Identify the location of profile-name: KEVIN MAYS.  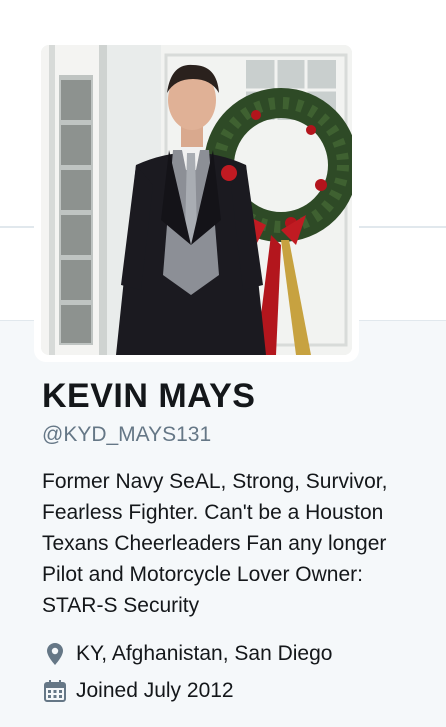
(149, 396).